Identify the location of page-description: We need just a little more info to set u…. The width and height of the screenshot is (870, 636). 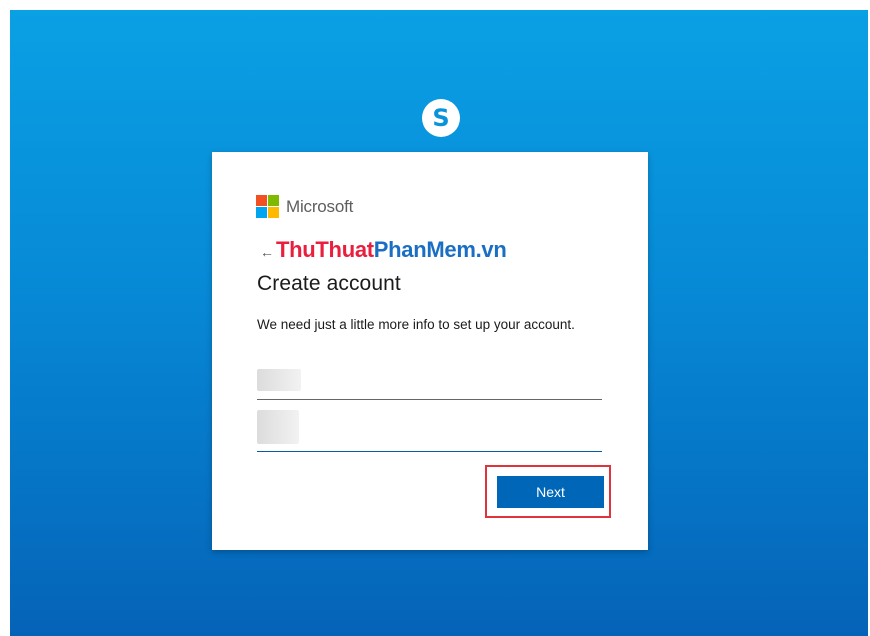
(416, 324).